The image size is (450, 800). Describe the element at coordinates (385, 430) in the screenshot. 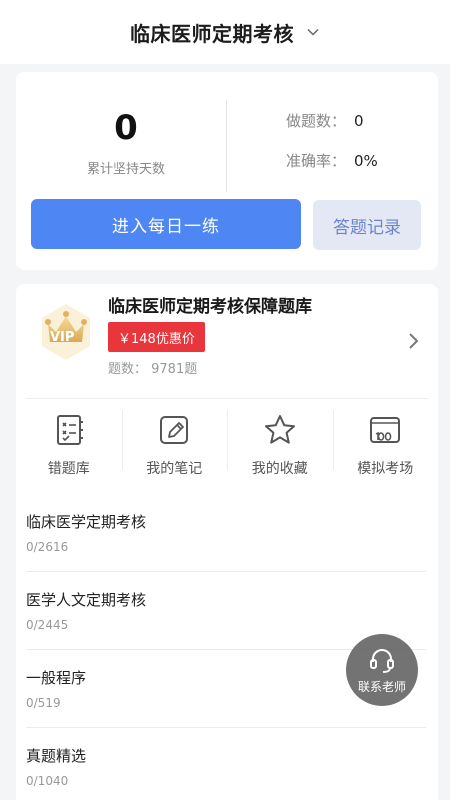

I see `exam-100-icon` at that location.